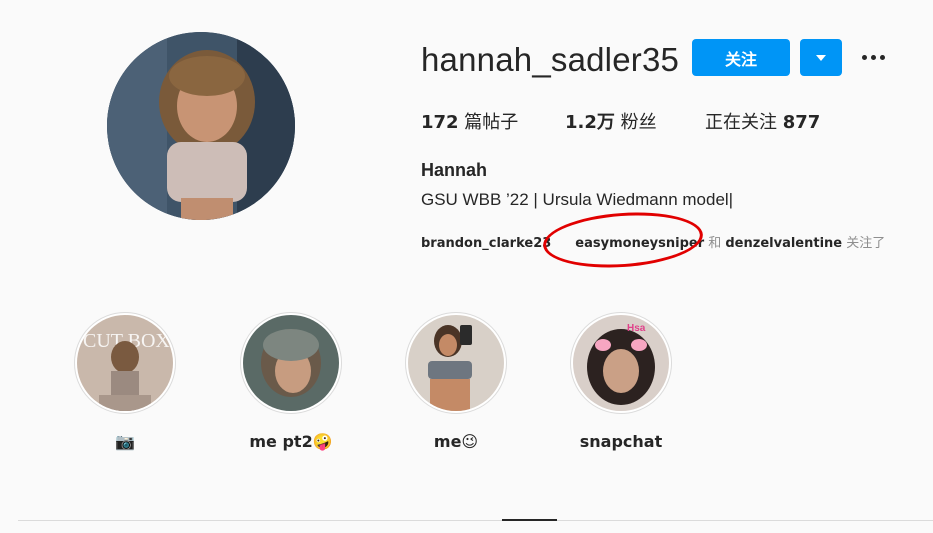 The width and height of the screenshot is (933, 533). I want to click on posts-label: 篇帖子, so click(488, 122).